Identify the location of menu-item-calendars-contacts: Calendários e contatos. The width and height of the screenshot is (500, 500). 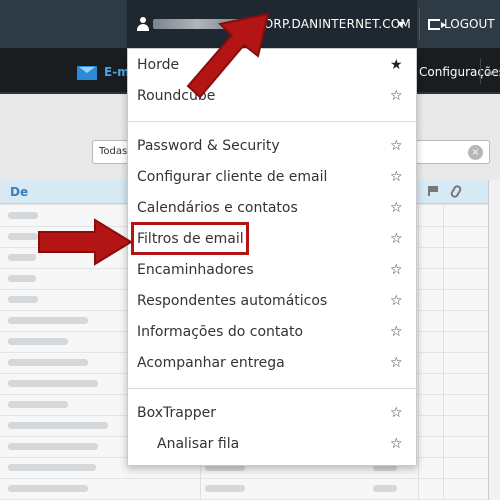
(217, 208).